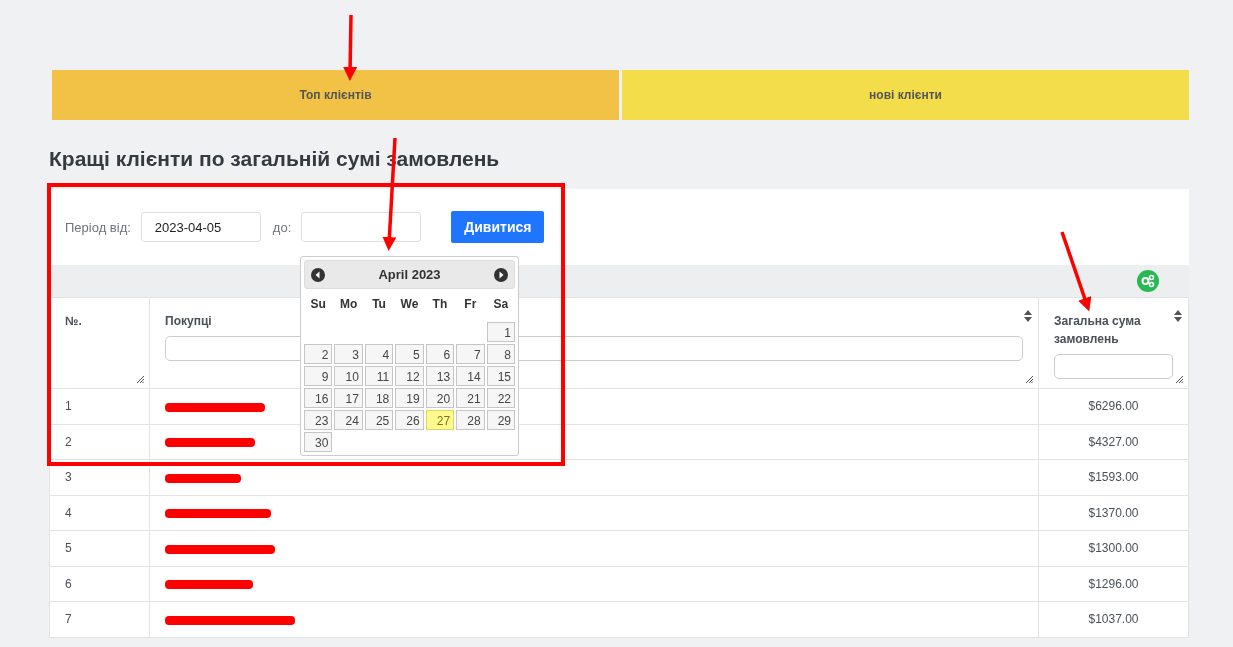  What do you see at coordinates (379, 420) in the screenshot?
I see `calendar-day: 25` at bounding box center [379, 420].